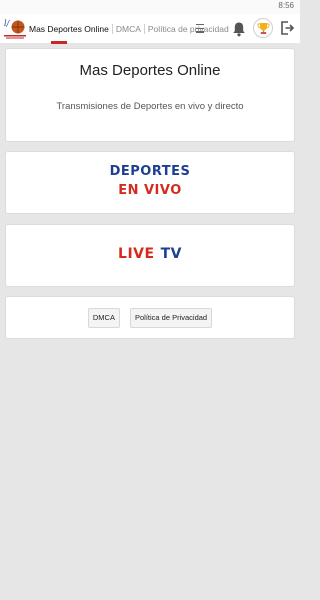 Image resolution: width=320 pixels, height=600 pixels. What do you see at coordinates (150, 190) in the screenshot?
I see `deportes-logo-line2: EN VIVO` at bounding box center [150, 190].